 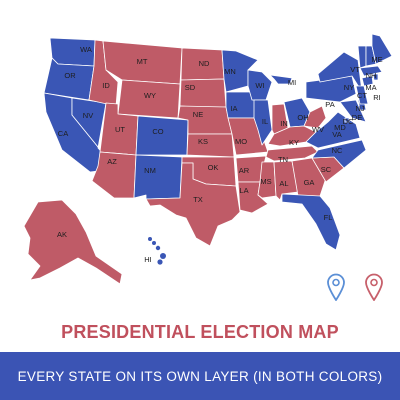 What do you see at coordinates (150, 95) in the screenshot?
I see `state-label-WY: WY` at bounding box center [150, 95].